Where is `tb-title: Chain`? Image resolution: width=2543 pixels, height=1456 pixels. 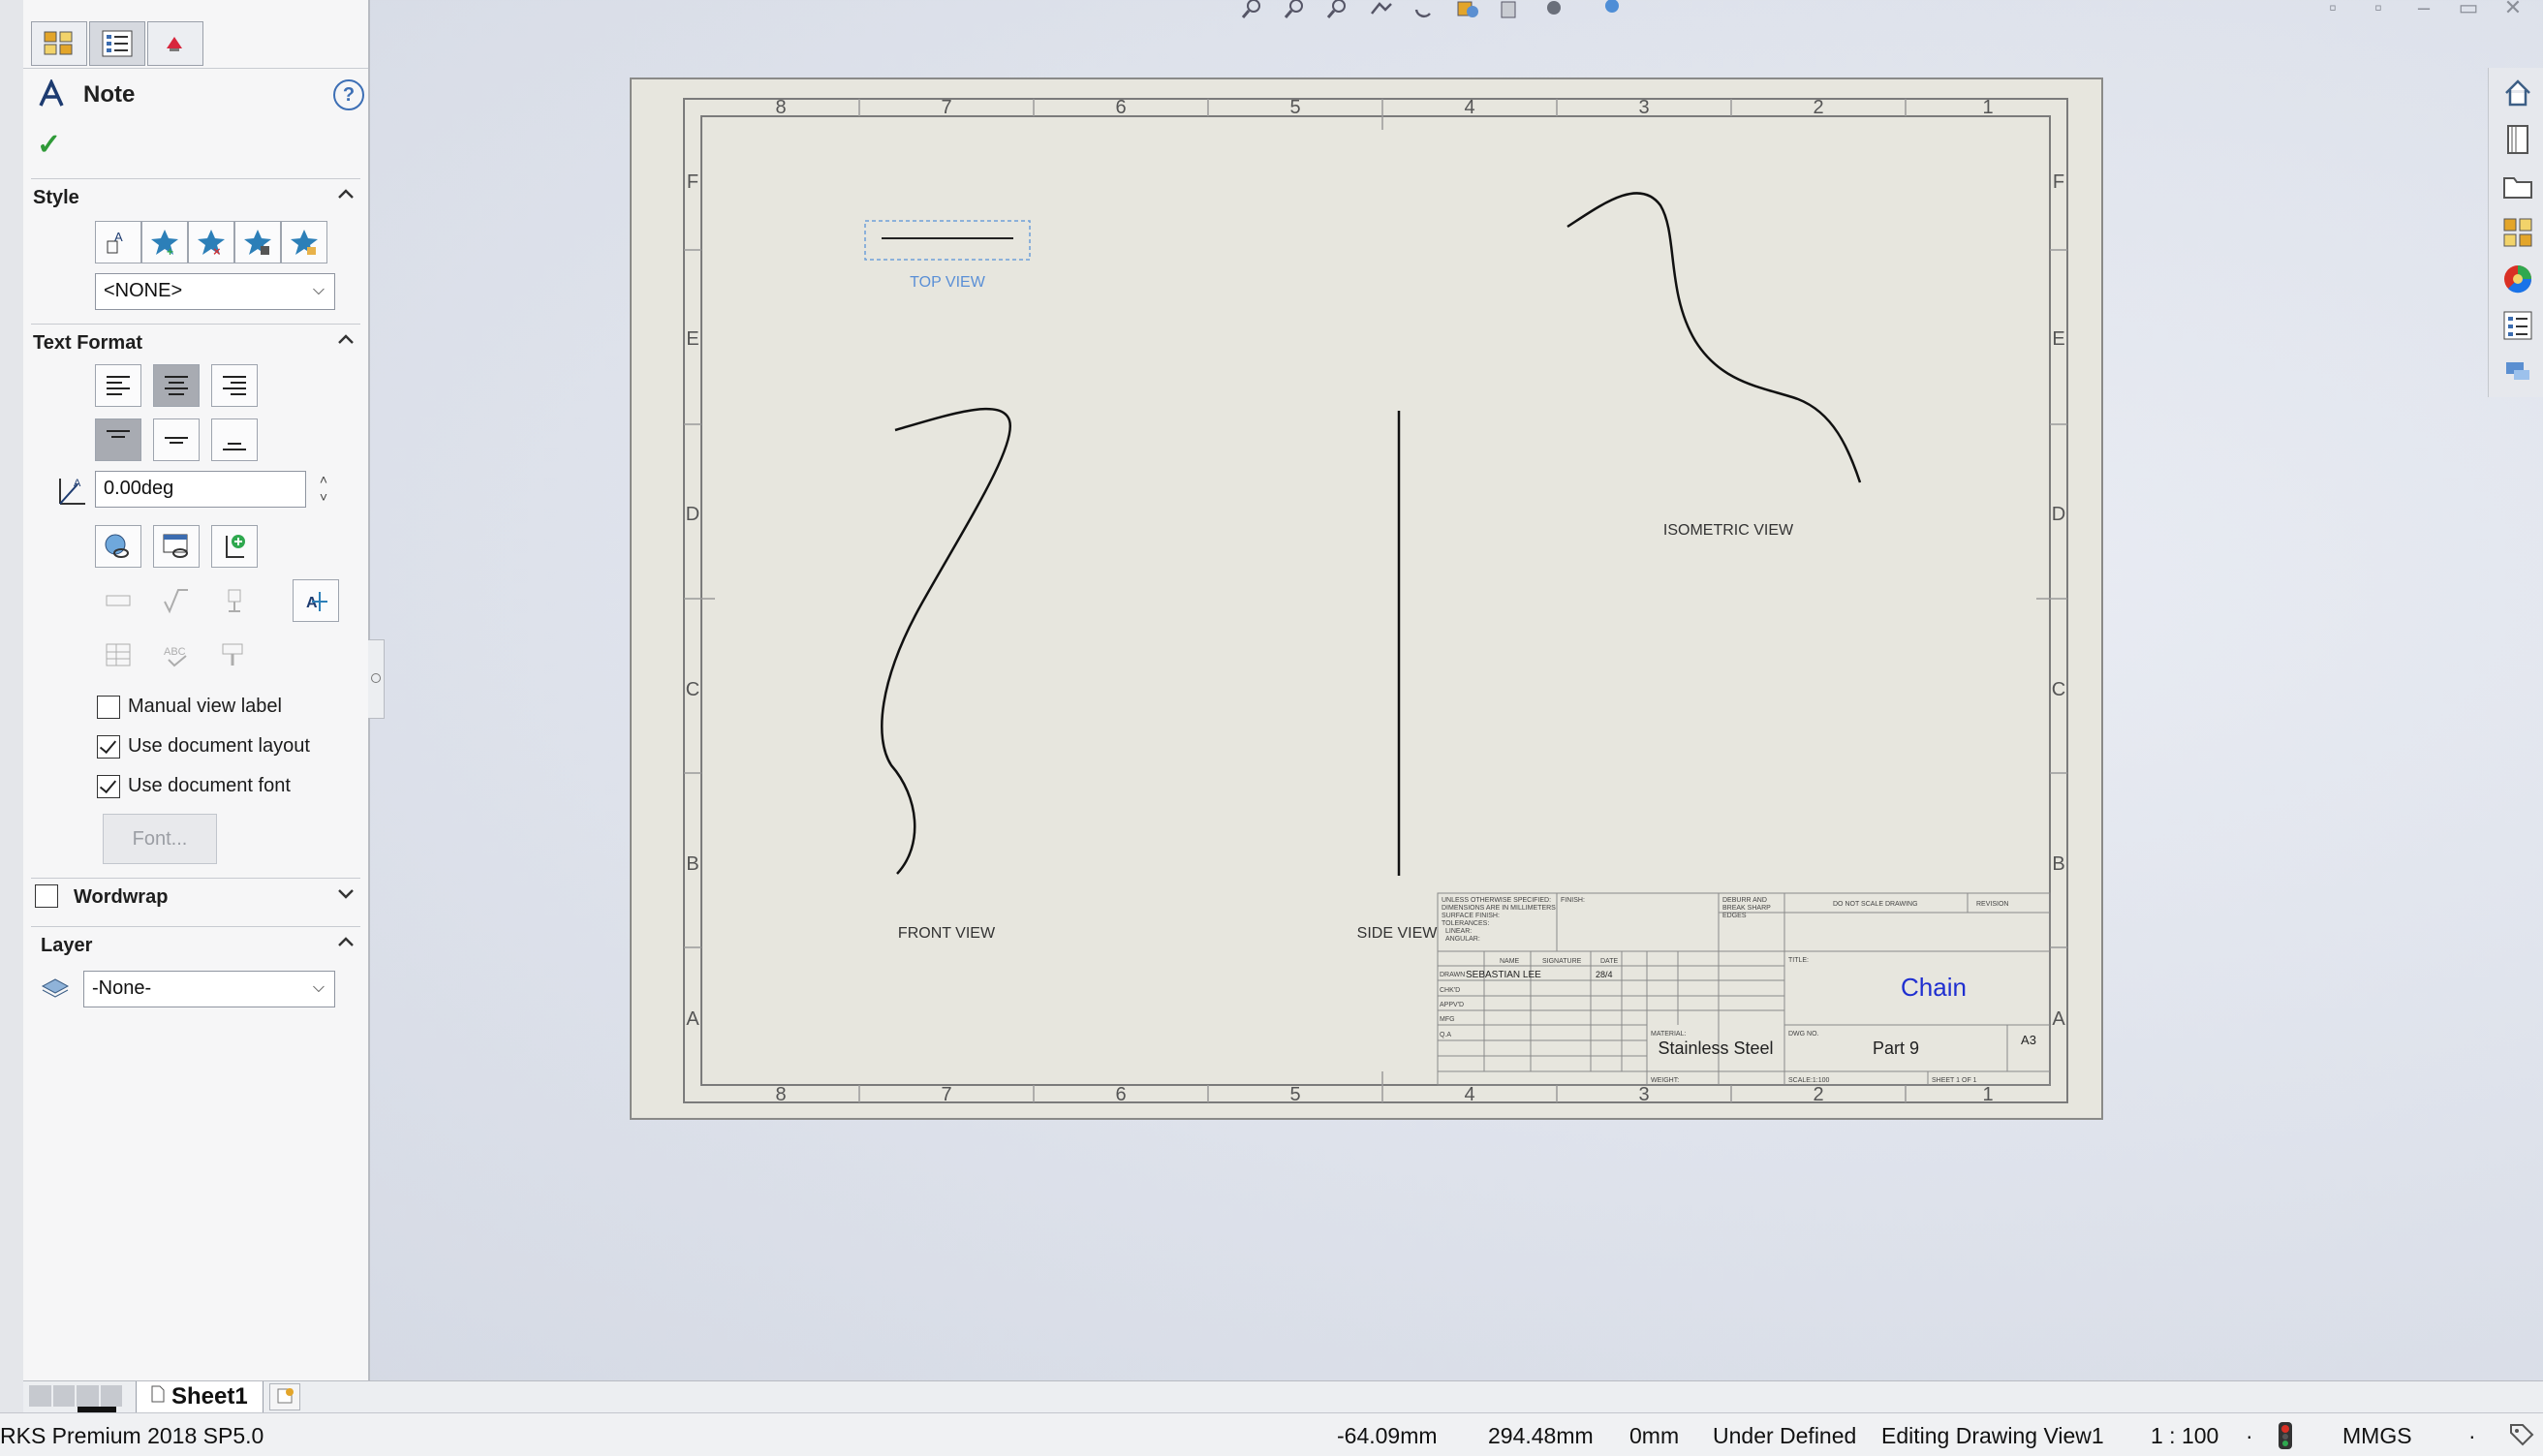 tb-title: Chain is located at coordinates (1934, 987).